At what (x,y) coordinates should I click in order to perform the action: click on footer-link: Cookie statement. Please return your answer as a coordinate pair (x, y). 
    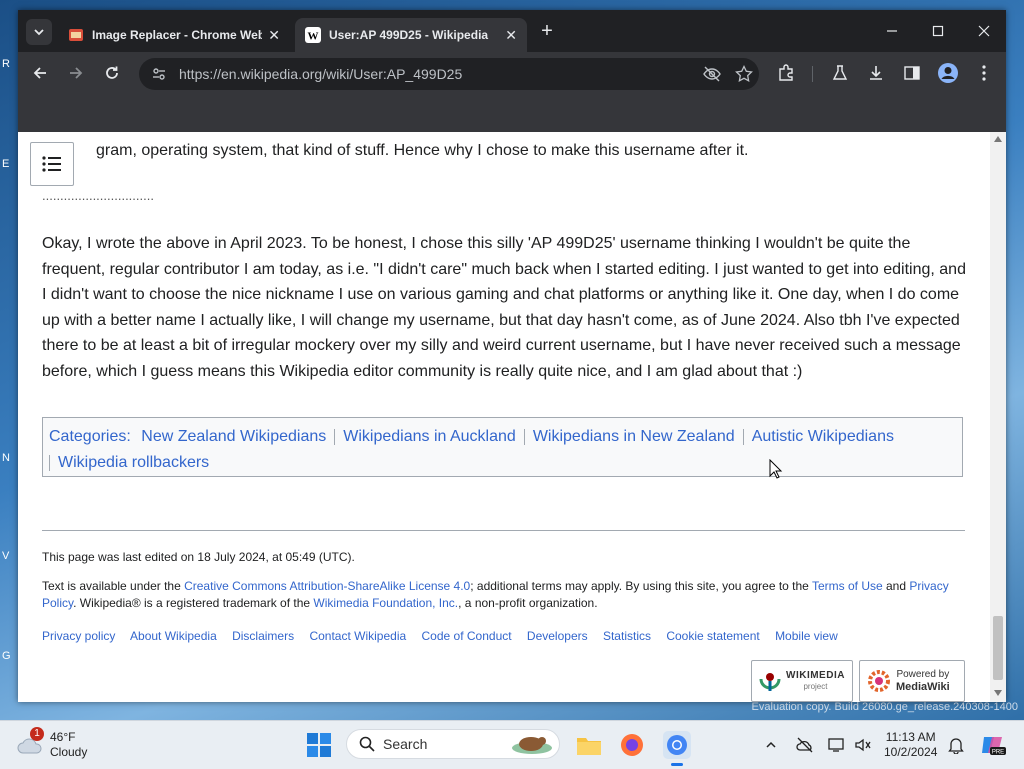
    Looking at the image, I should click on (712, 636).